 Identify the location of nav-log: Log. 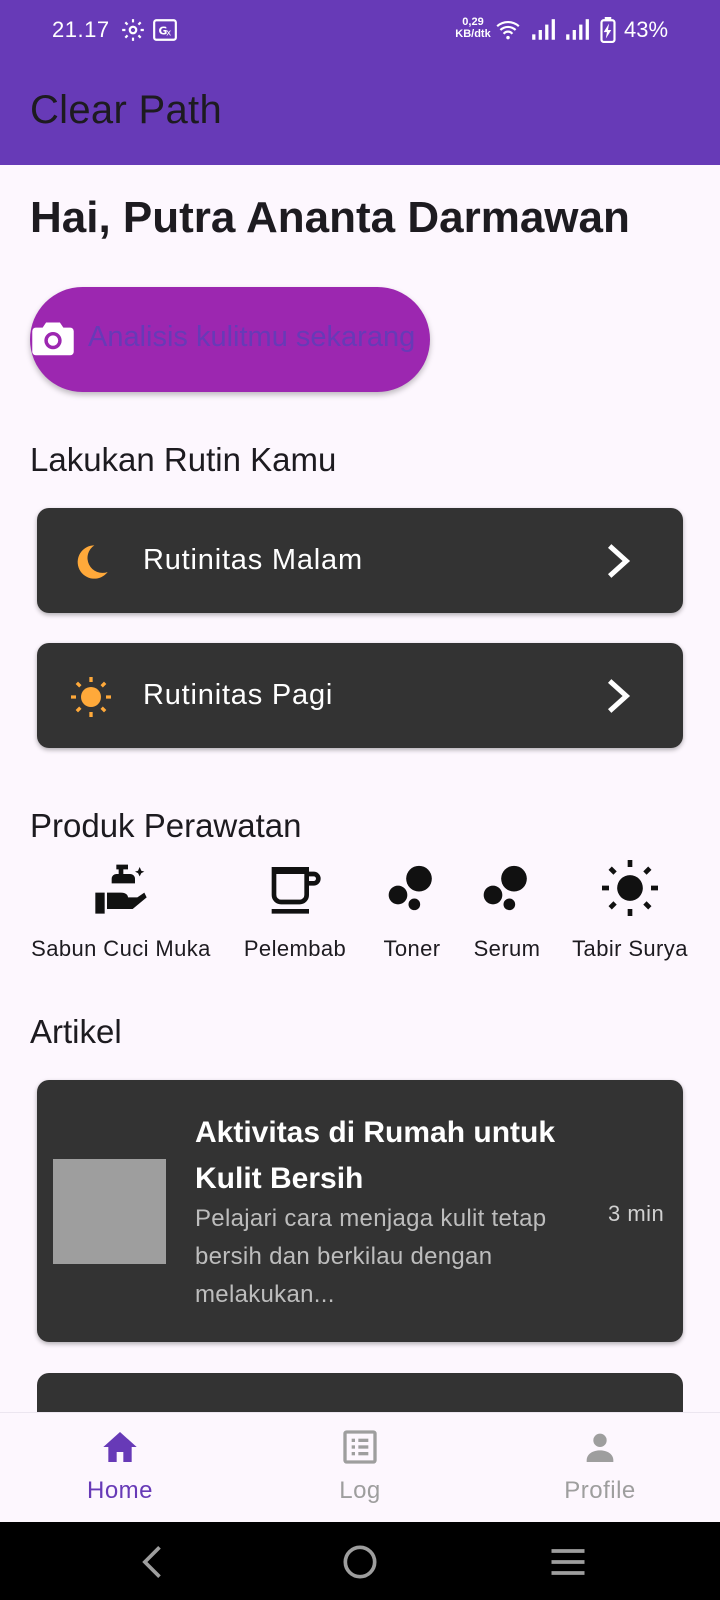
(360, 1468).